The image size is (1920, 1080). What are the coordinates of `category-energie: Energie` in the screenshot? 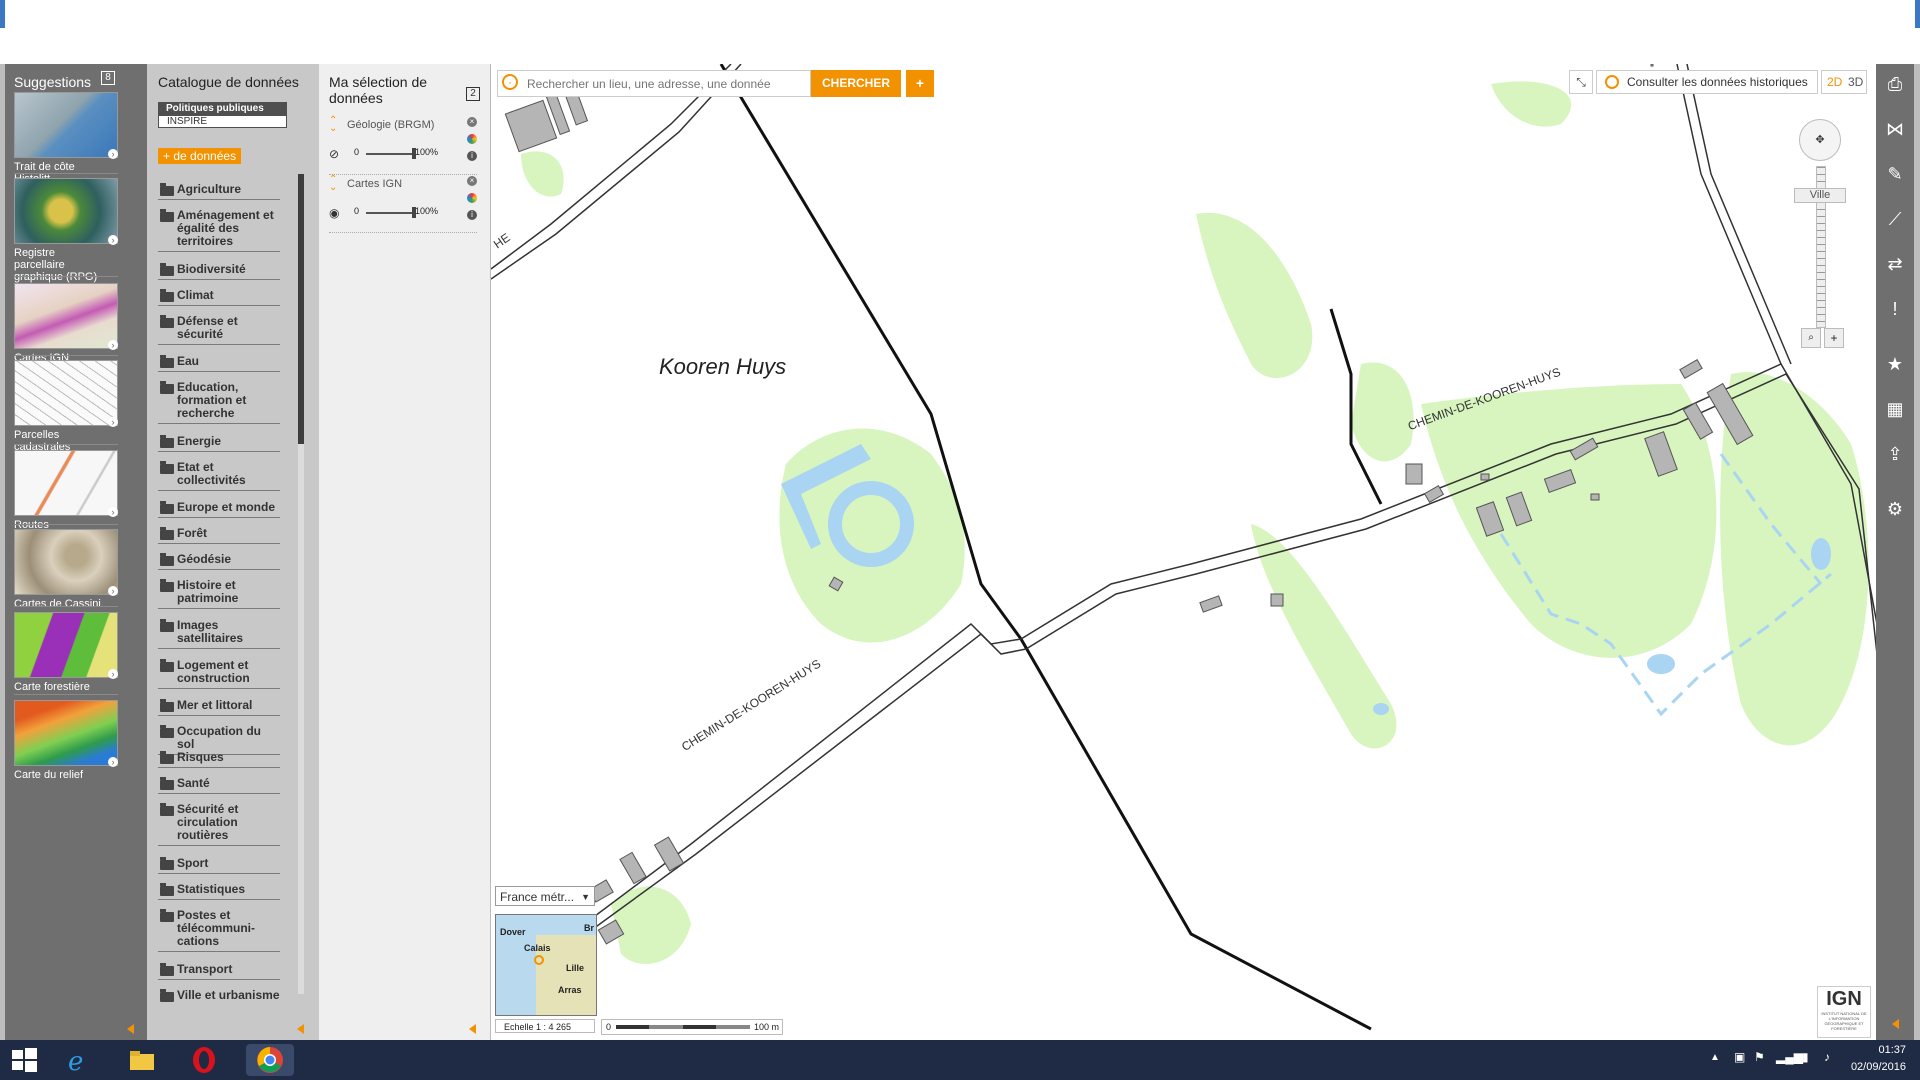 It's located at (219, 443).